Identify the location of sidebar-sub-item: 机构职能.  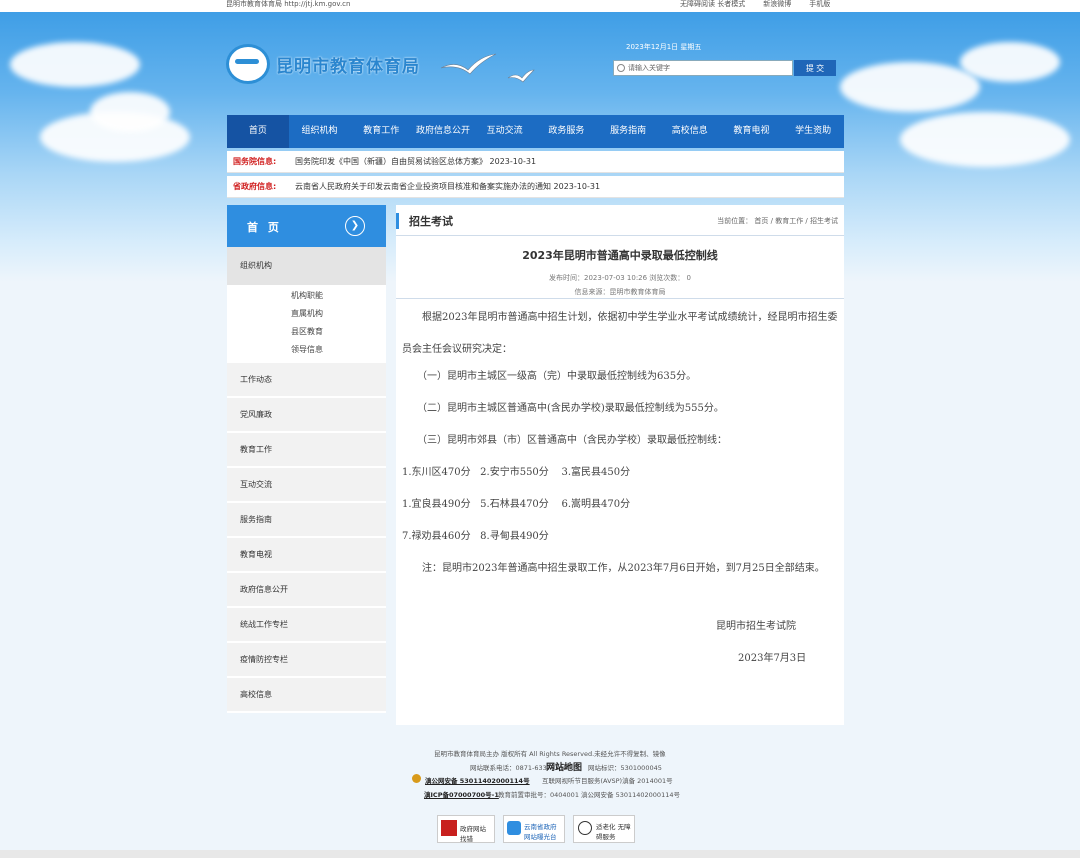
(306, 296).